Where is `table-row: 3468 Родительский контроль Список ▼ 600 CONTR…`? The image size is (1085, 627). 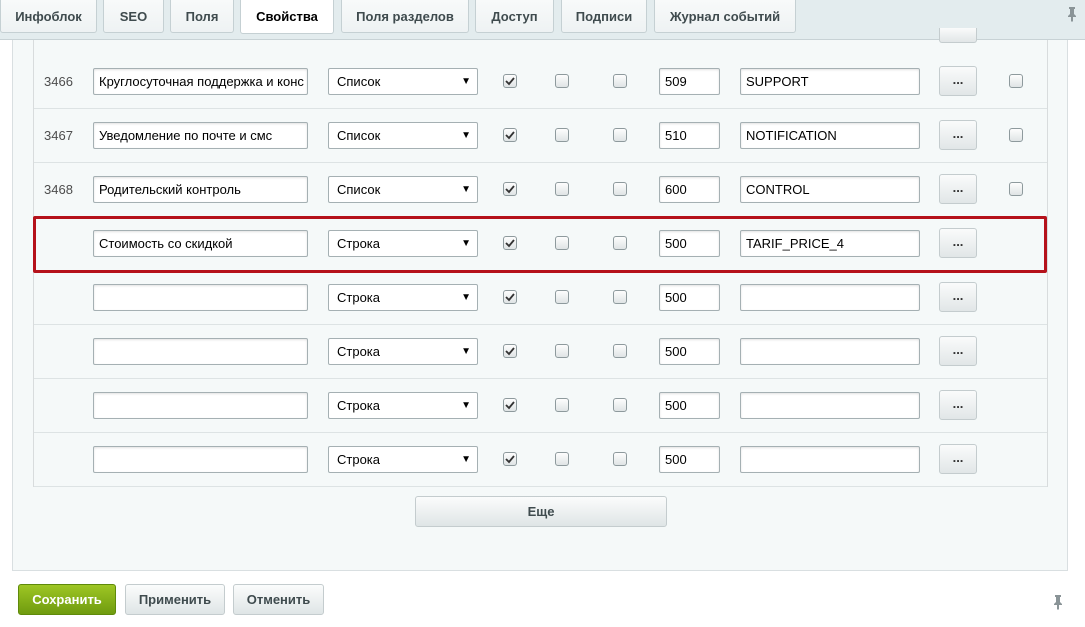
table-row: 3468 Родительский контроль Список ▼ 600 CONTR… is located at coordinates (540, 190).